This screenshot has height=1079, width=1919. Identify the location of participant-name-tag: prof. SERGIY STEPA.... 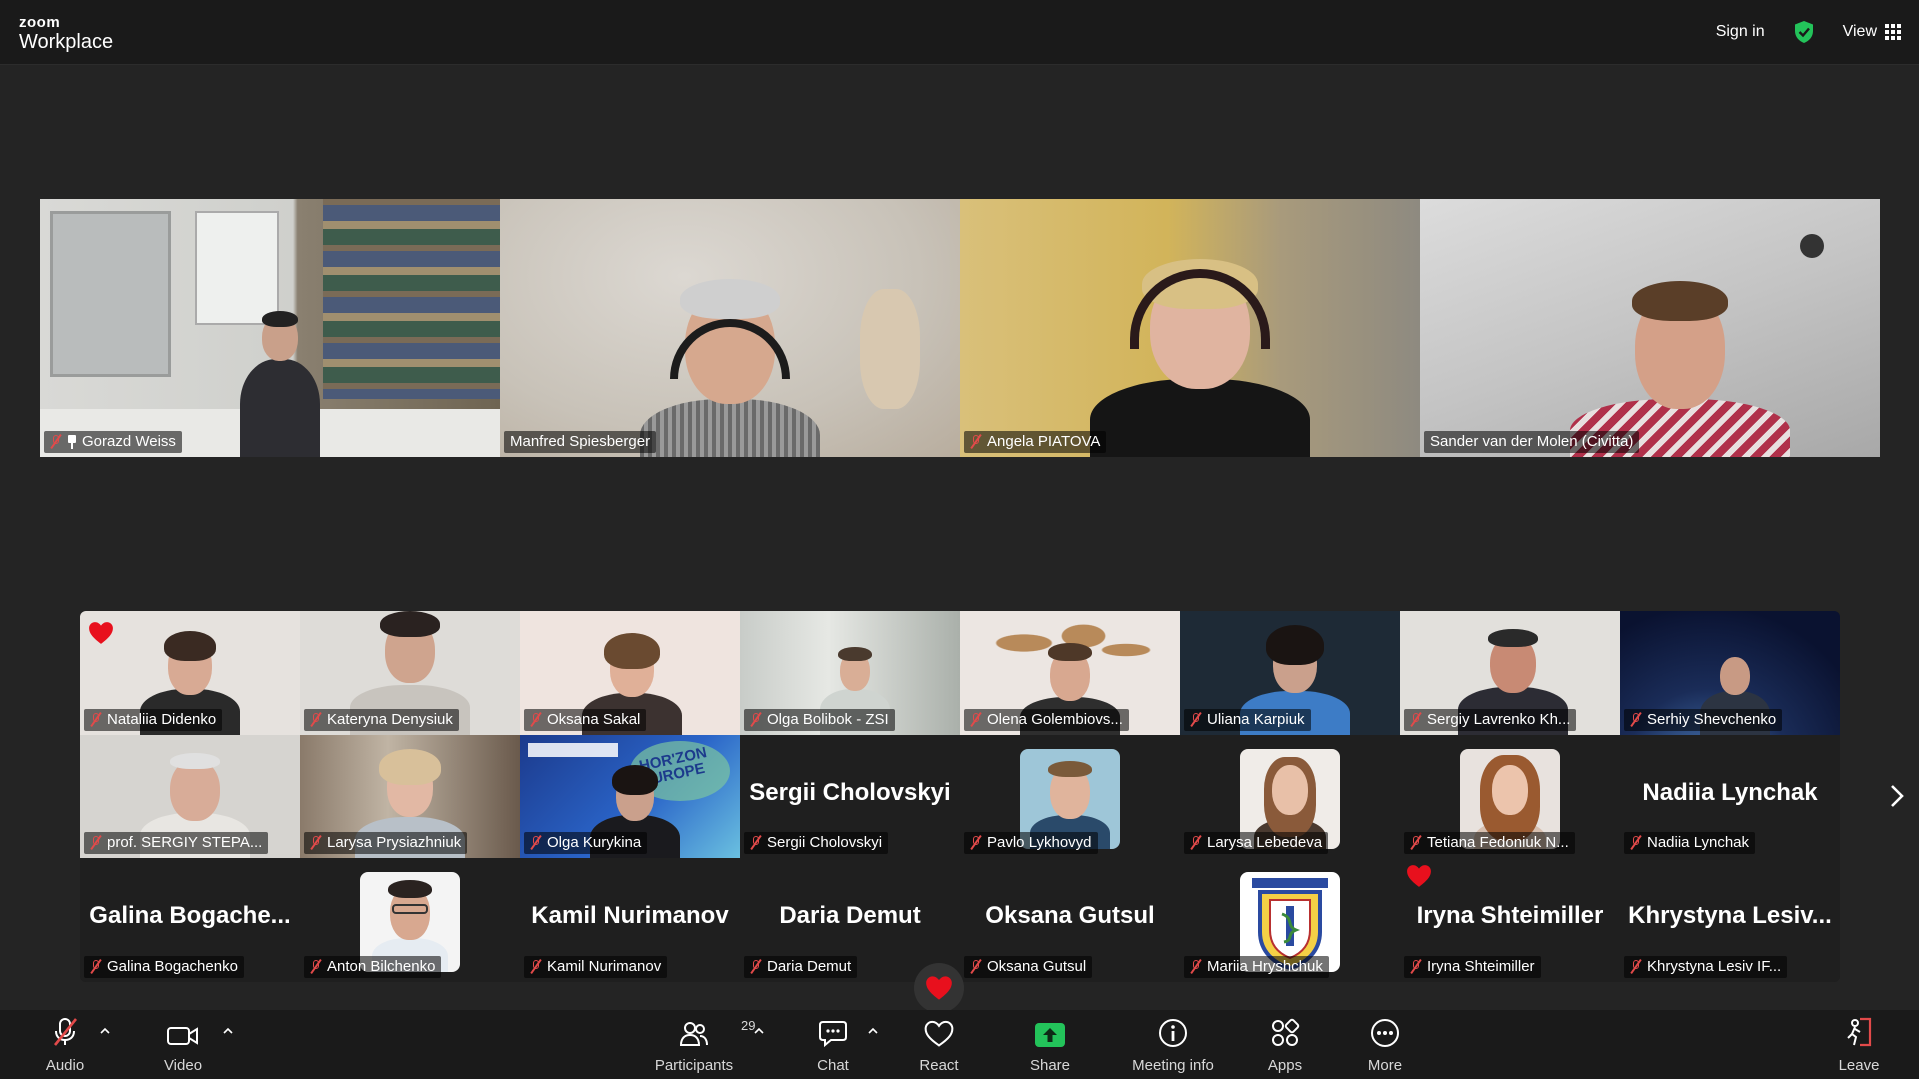
(176, 843).